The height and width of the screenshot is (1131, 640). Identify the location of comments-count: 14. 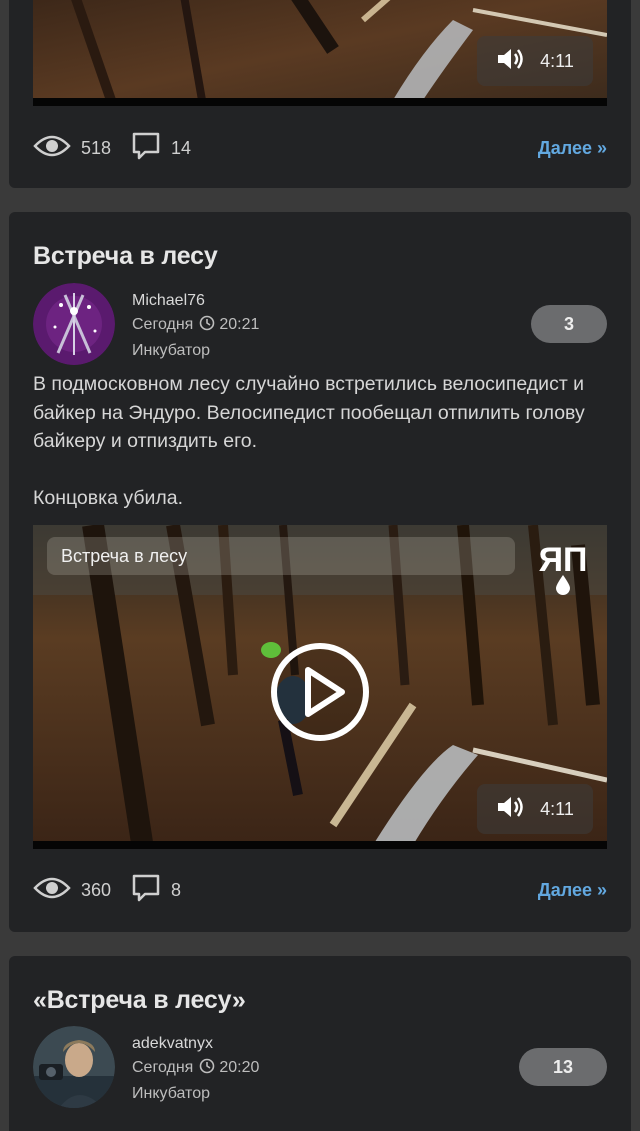
(181, 147).